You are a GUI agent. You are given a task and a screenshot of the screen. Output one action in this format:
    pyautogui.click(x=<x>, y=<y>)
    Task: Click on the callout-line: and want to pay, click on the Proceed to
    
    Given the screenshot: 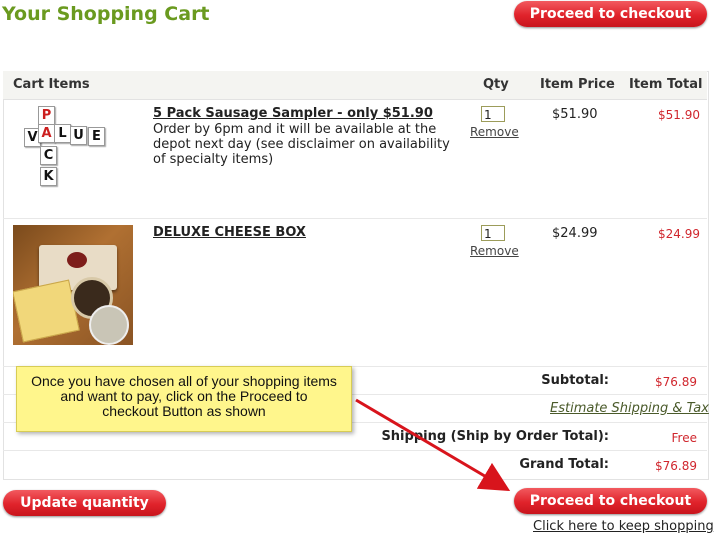 What is the action you would take?
    pyautogui.click(x=184, y=396)
    